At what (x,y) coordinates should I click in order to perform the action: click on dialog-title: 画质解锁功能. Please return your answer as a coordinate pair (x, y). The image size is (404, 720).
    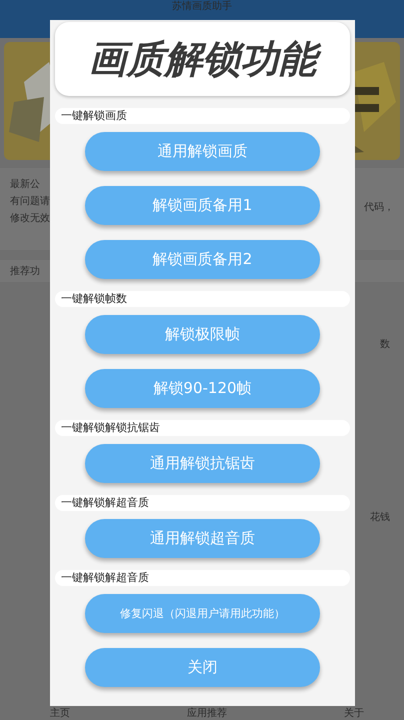
    Looking at the image, I should click on (202, 59).